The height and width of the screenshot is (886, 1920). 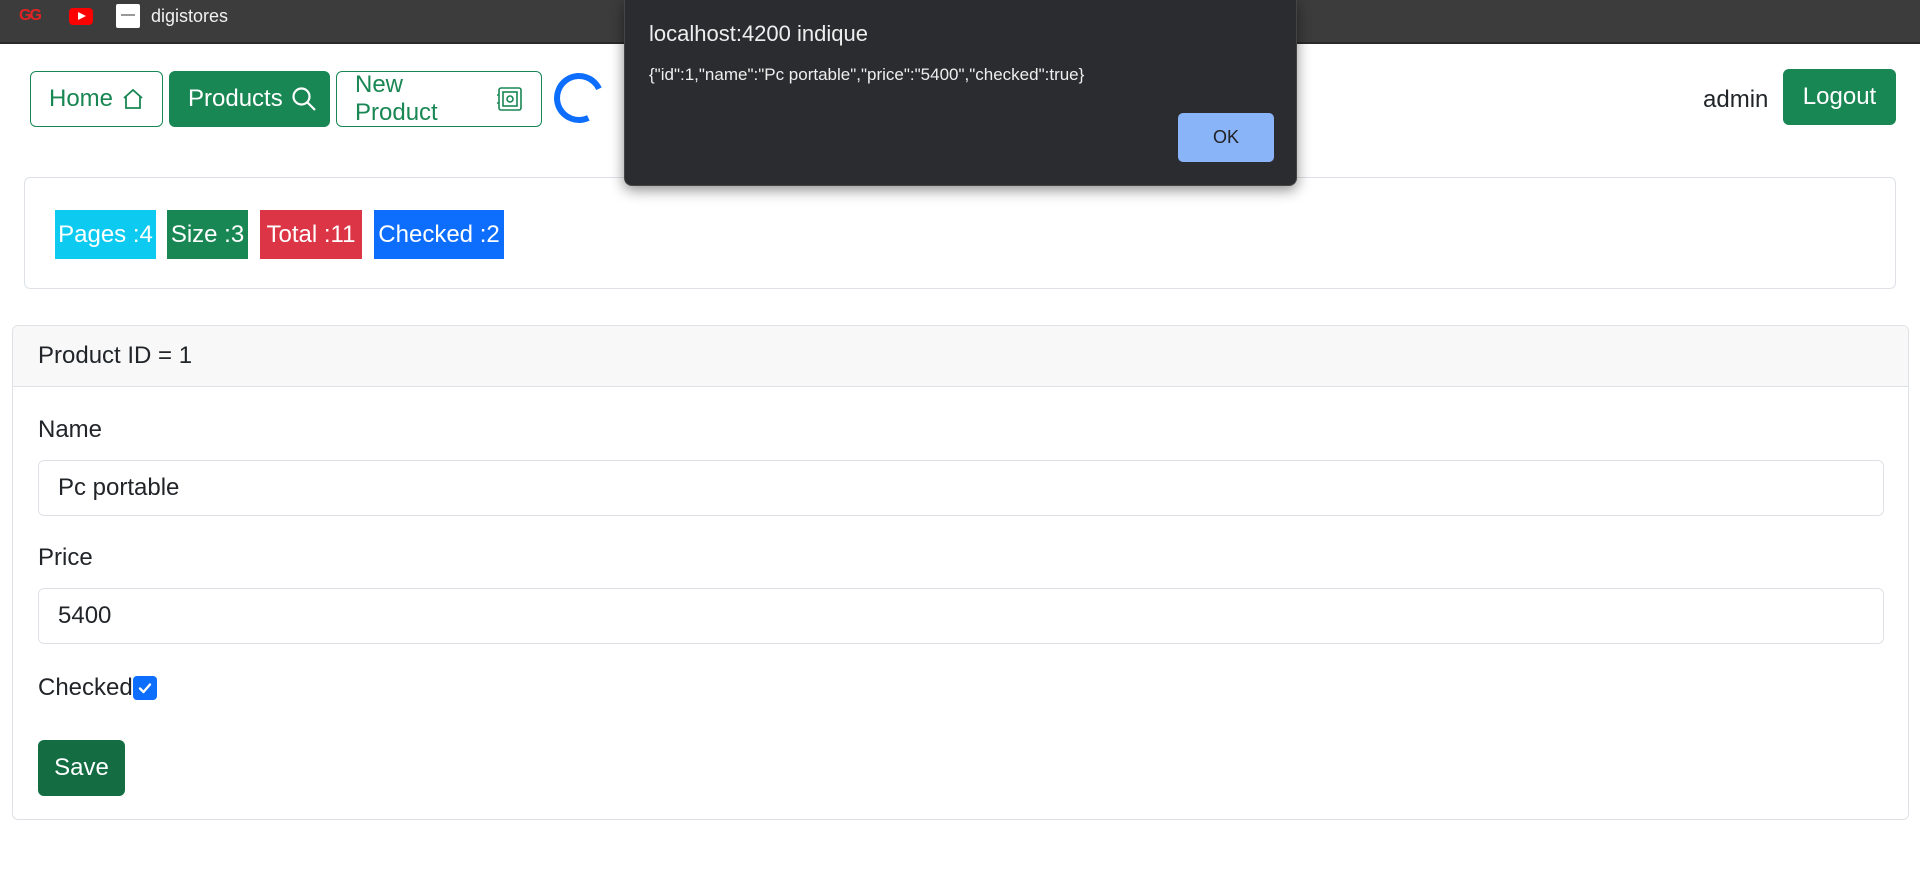 I want to click on bookmark-digistores: digistores, so click(x=172, y=16).